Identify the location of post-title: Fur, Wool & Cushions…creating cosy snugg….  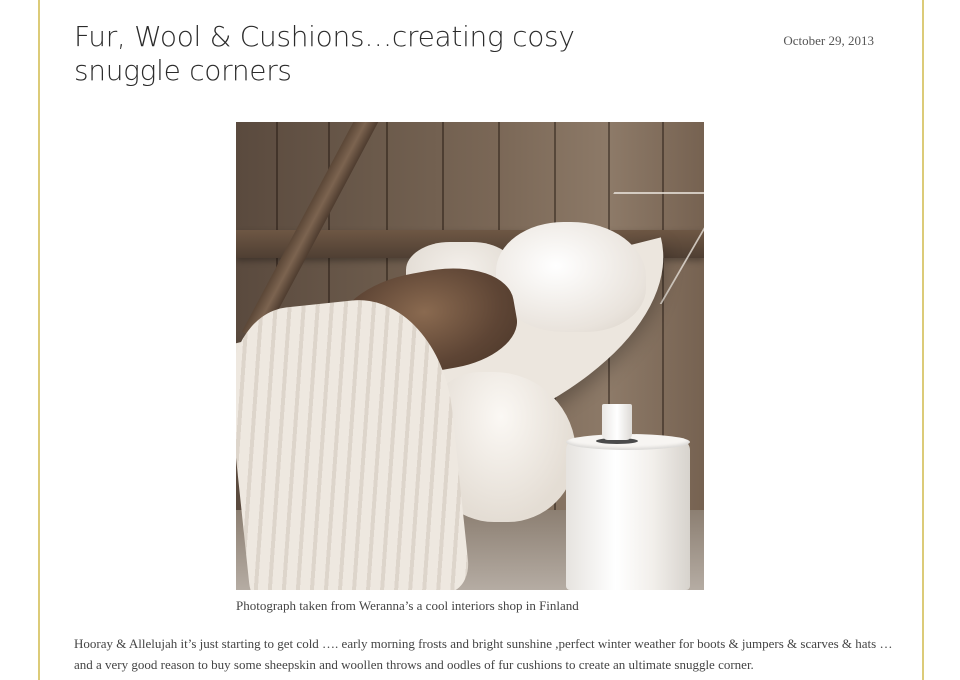
(374, 54).